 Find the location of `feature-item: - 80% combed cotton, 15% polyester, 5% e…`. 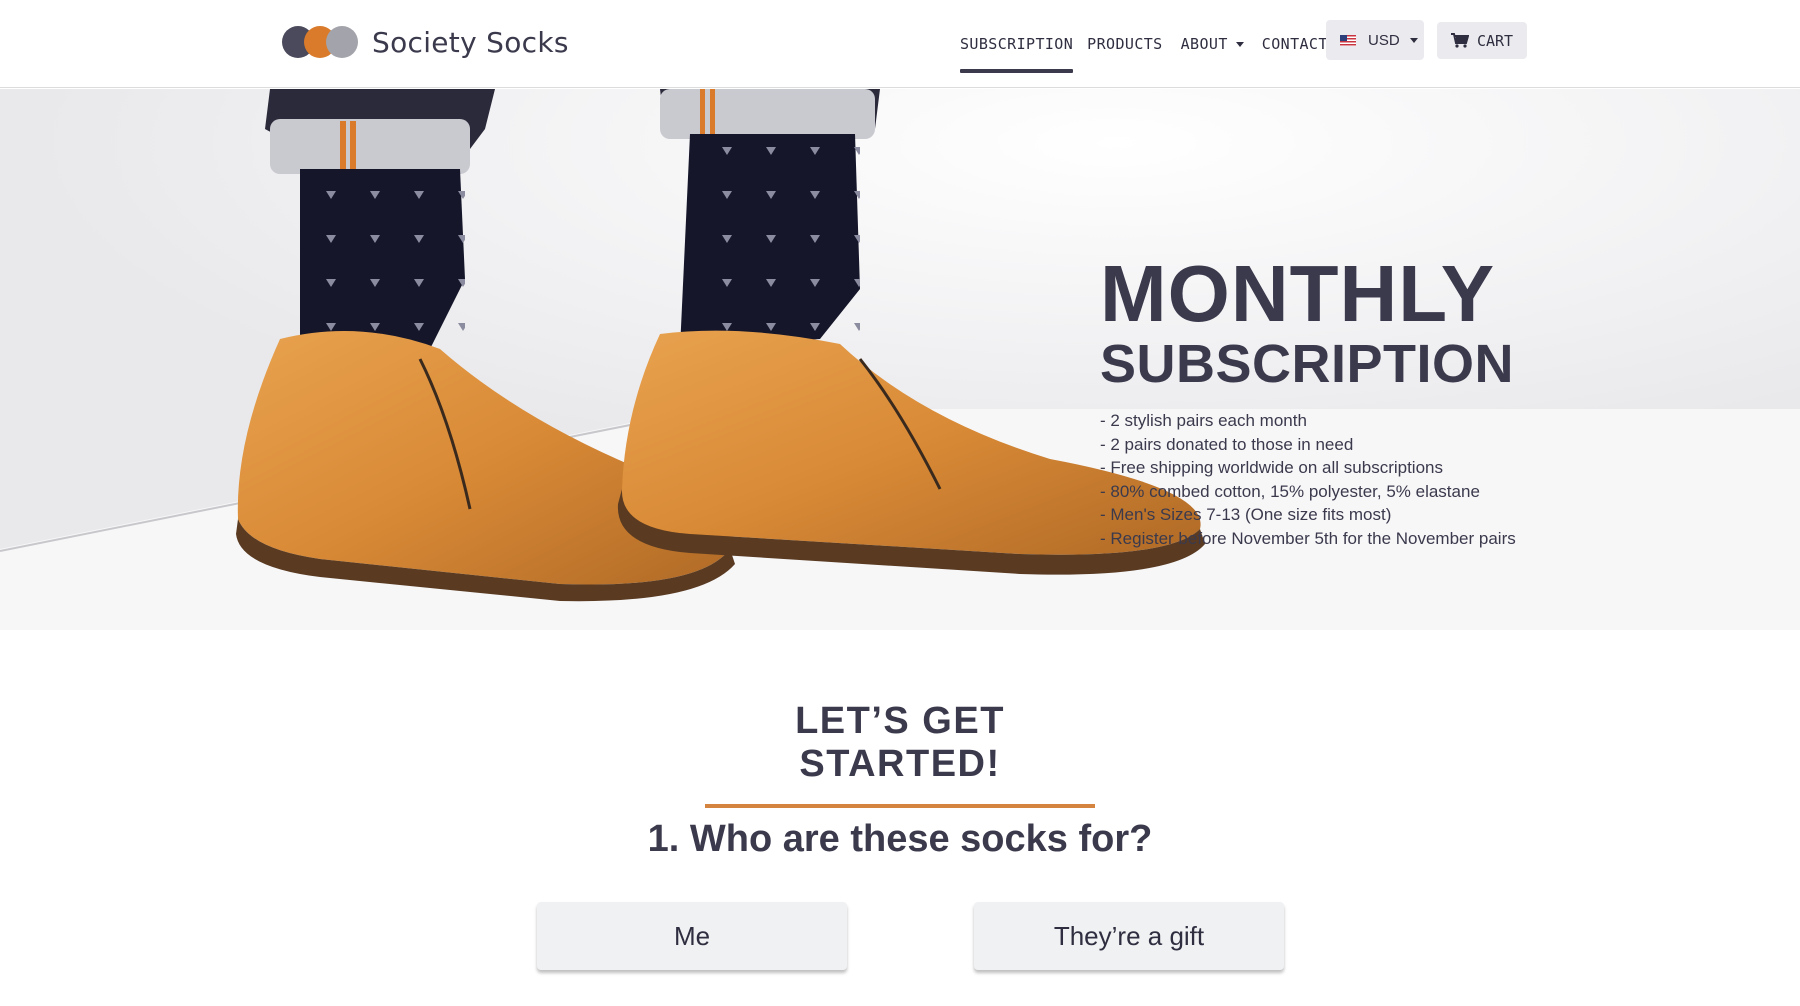

feature-item: - 80% combed cotton, 15% polyester, 5% e… is located at coordinates (1290, 491).